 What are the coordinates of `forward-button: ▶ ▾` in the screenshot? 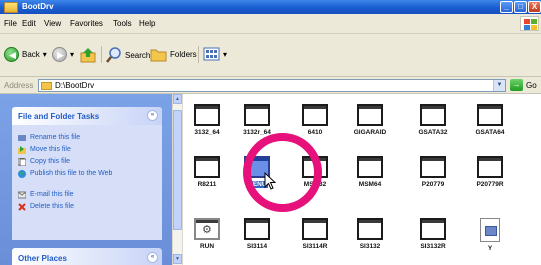 It's located at (63, 54).